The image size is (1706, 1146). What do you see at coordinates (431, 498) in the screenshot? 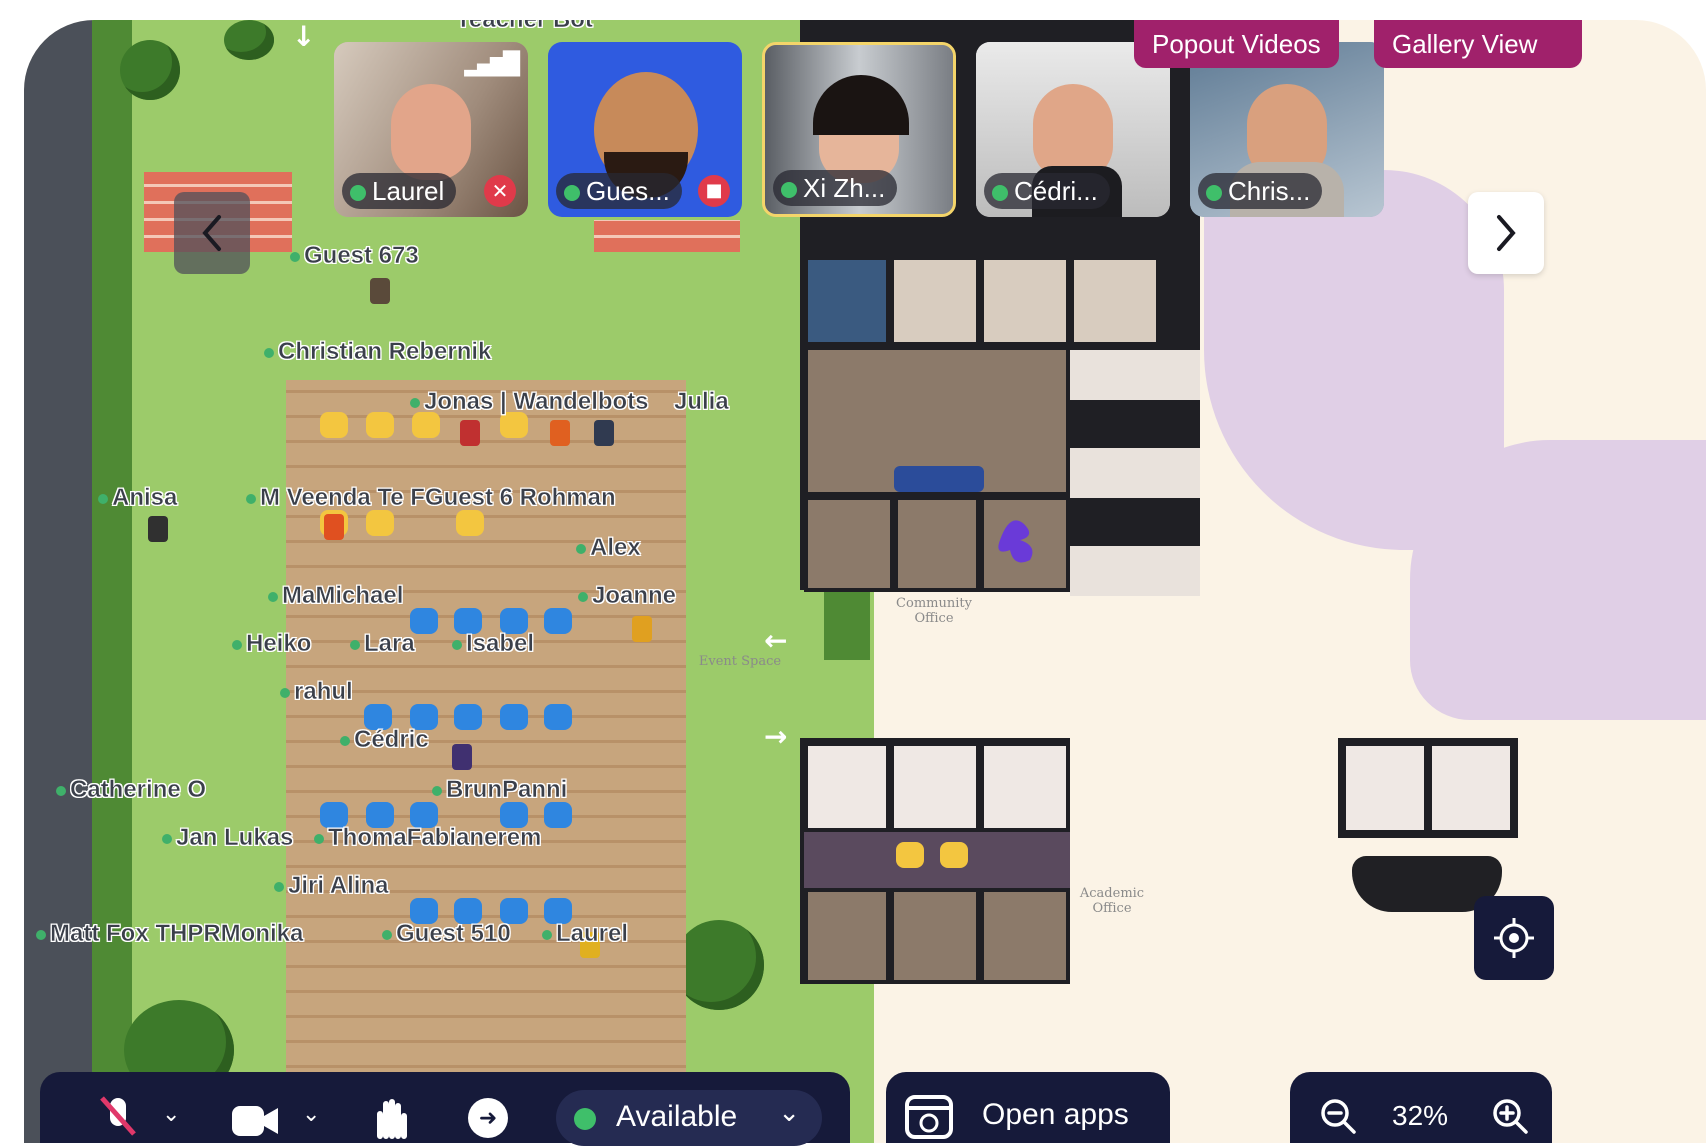
I see `player-name: M Veenda Te FGuest 6 Rohman` at bounding box center [431, 498].